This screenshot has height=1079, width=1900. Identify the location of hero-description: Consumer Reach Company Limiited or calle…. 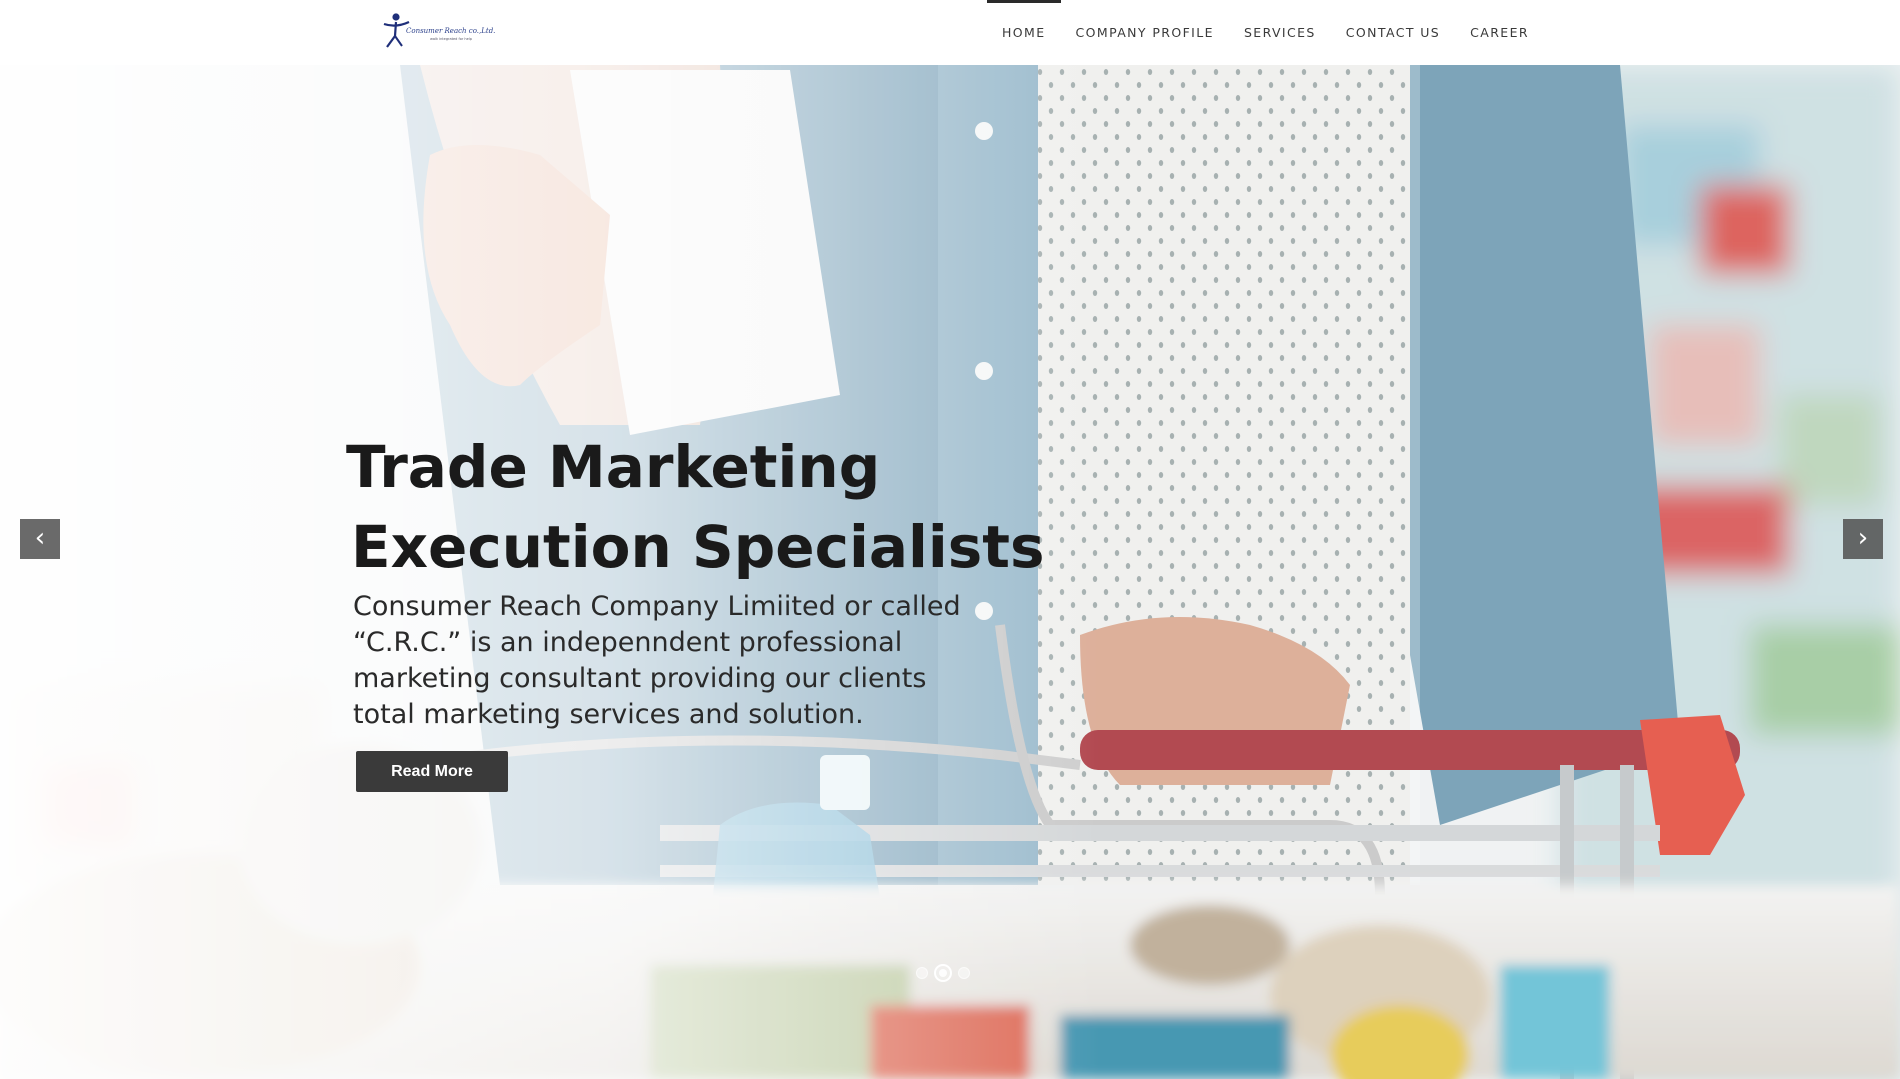
(678, 661).